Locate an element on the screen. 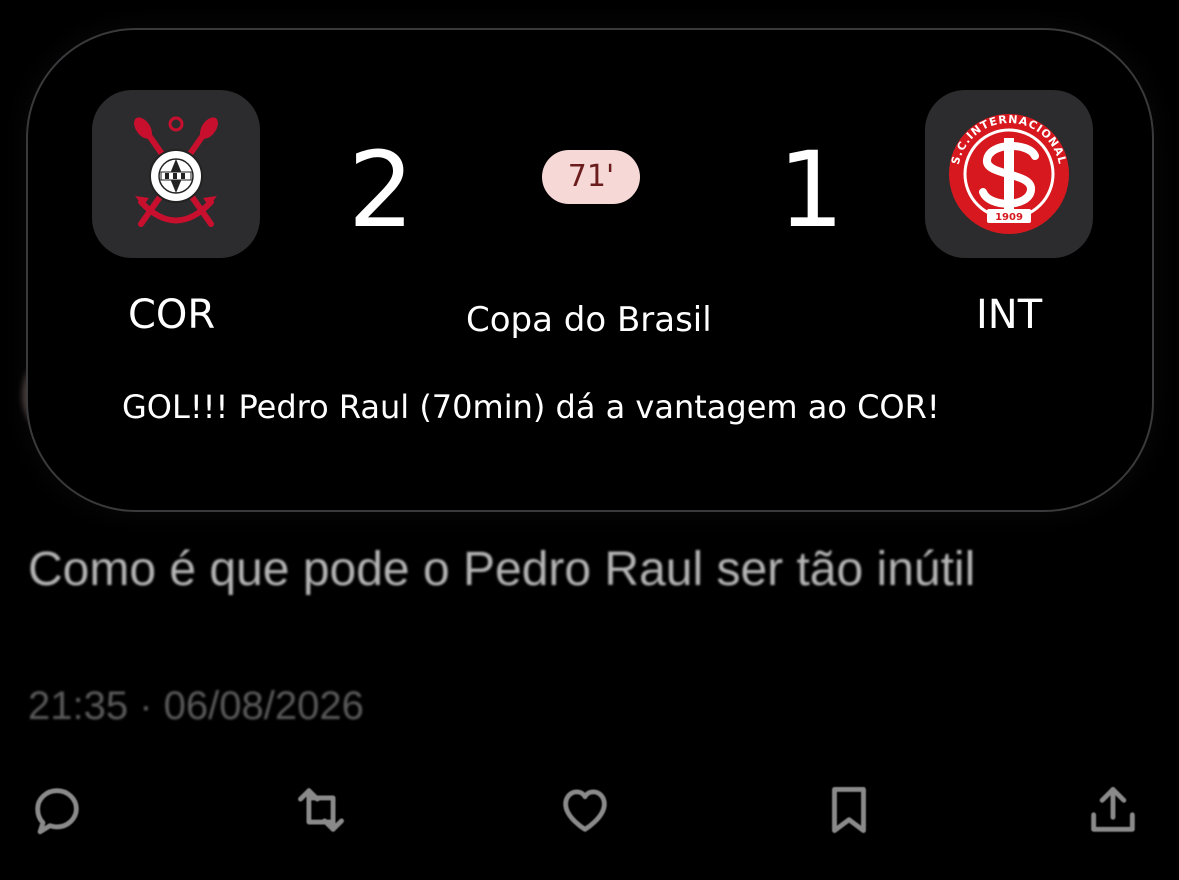  corinthians-crest-icon is located at coordinates (176, 171).